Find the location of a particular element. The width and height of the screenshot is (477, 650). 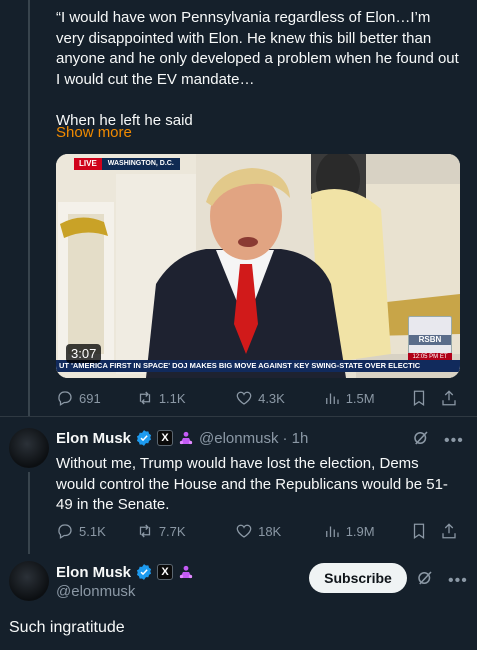

reply-count: 5.1K is located at coordinates (92, 531).